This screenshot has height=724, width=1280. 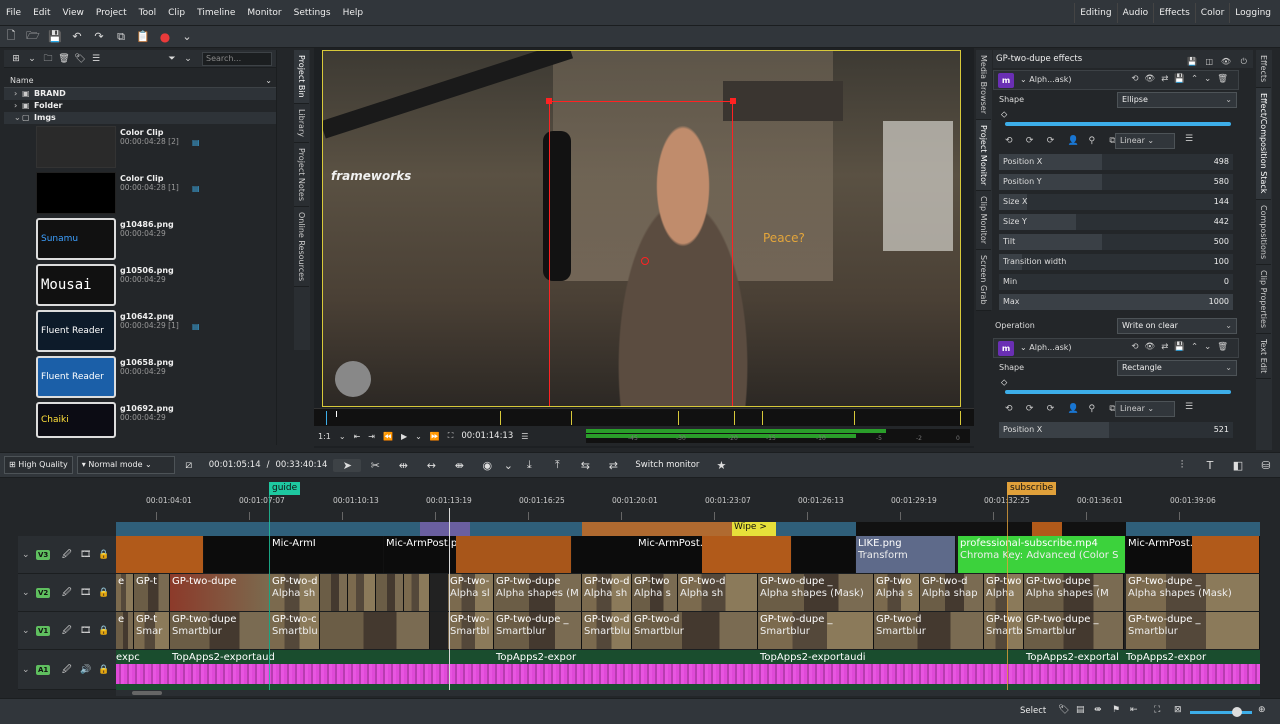 What do you see at coordinates (1004, 592) in the screenshot?
I see `timeline-clip: GP-two Alpha` at bounding box center [1004, 592].